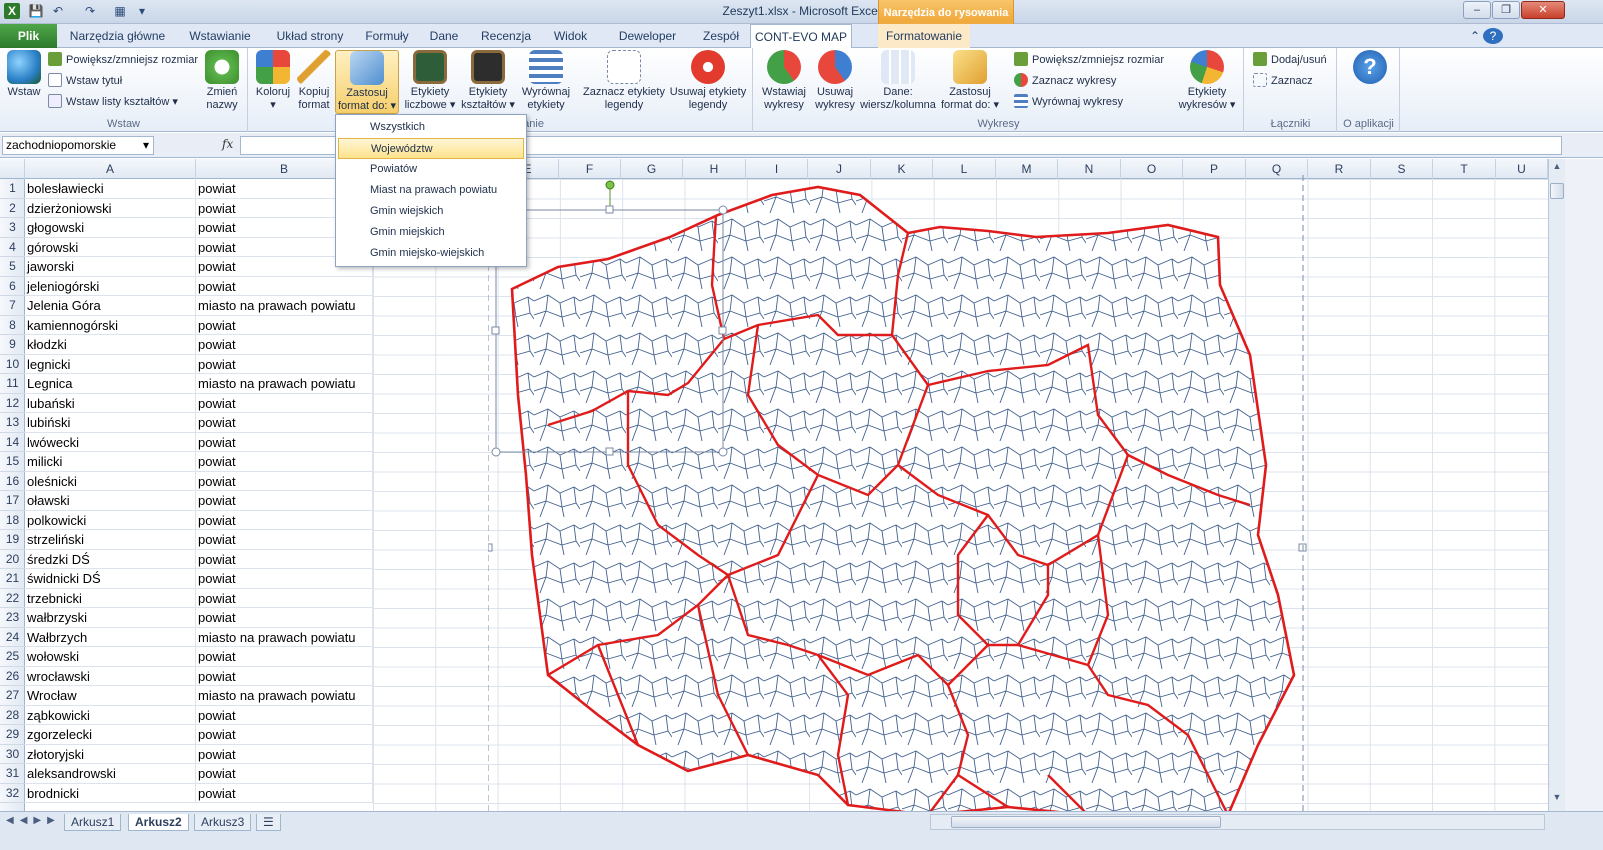 This screenshot has height=850, width=1603. Describe the element at coordinates (12, 540) in the screenshot. I see `row-header: 19` at that location.